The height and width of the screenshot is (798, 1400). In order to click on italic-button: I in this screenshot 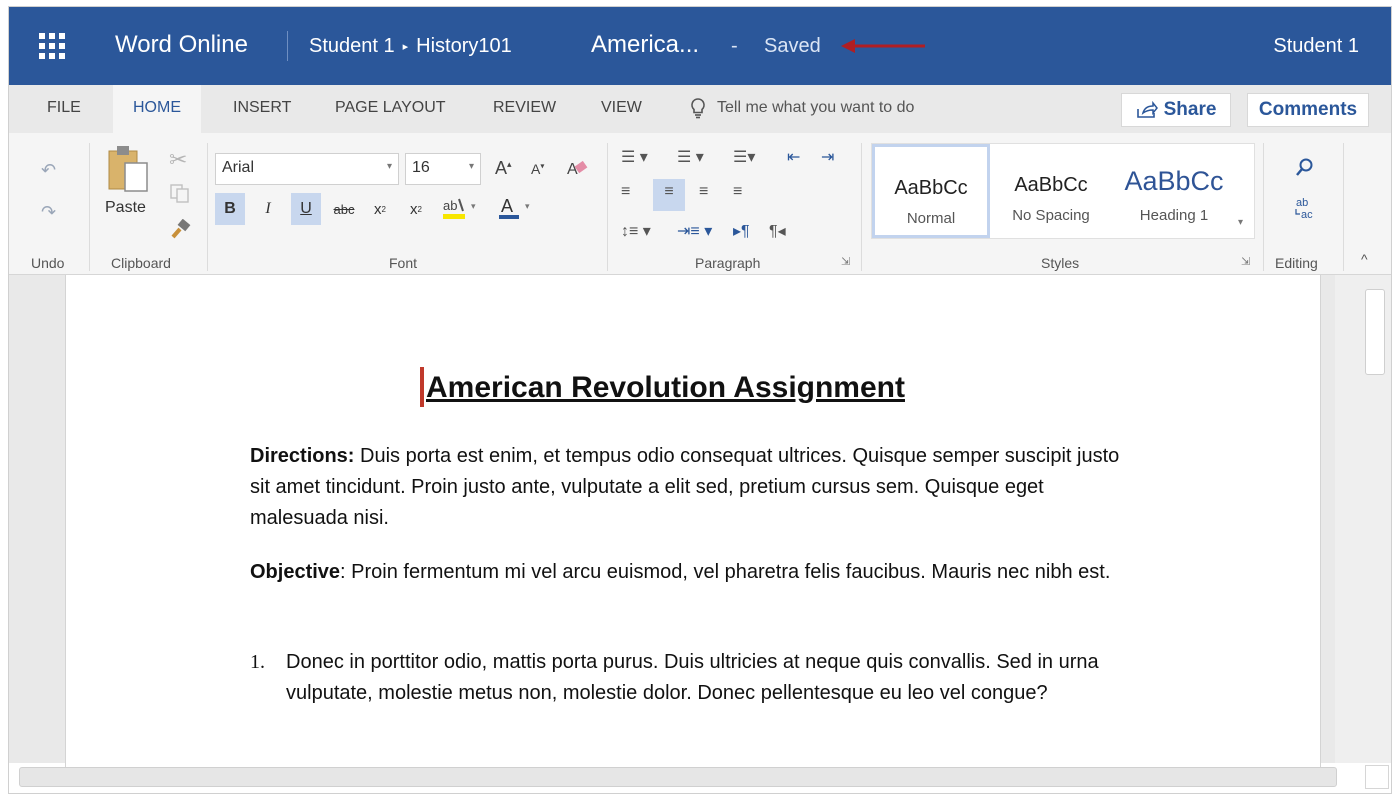, I will do `click(268, 209)`.